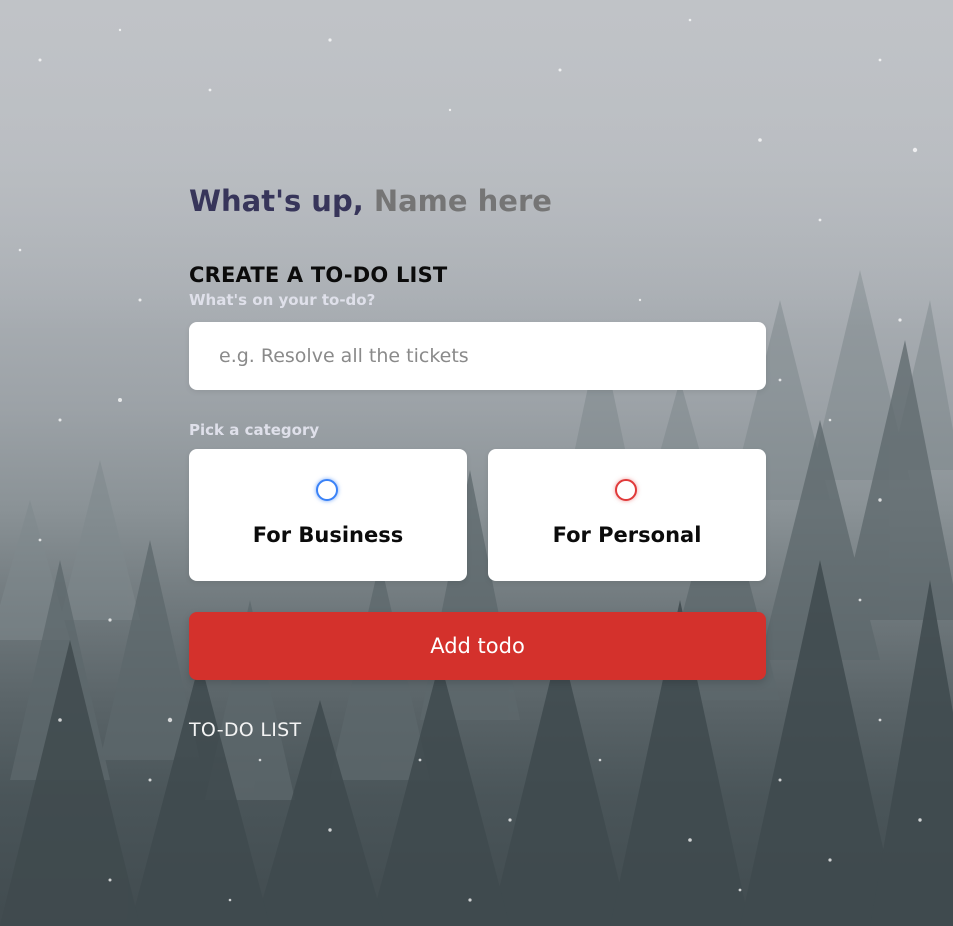  What do you see at coordinates (327, 490) in the screenshot?
I see `business-radio-icon` at bounding box center [327, 490].